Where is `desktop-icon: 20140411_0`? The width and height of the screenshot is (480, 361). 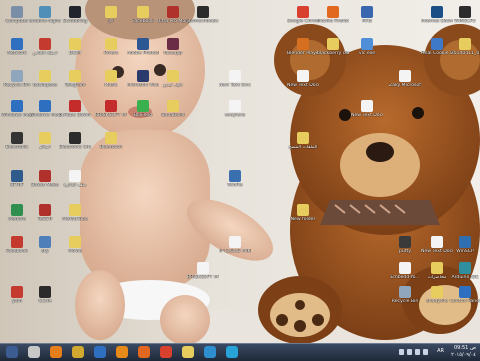 desktop-icon: 20140411_0 is located at coordinates (465, 51).